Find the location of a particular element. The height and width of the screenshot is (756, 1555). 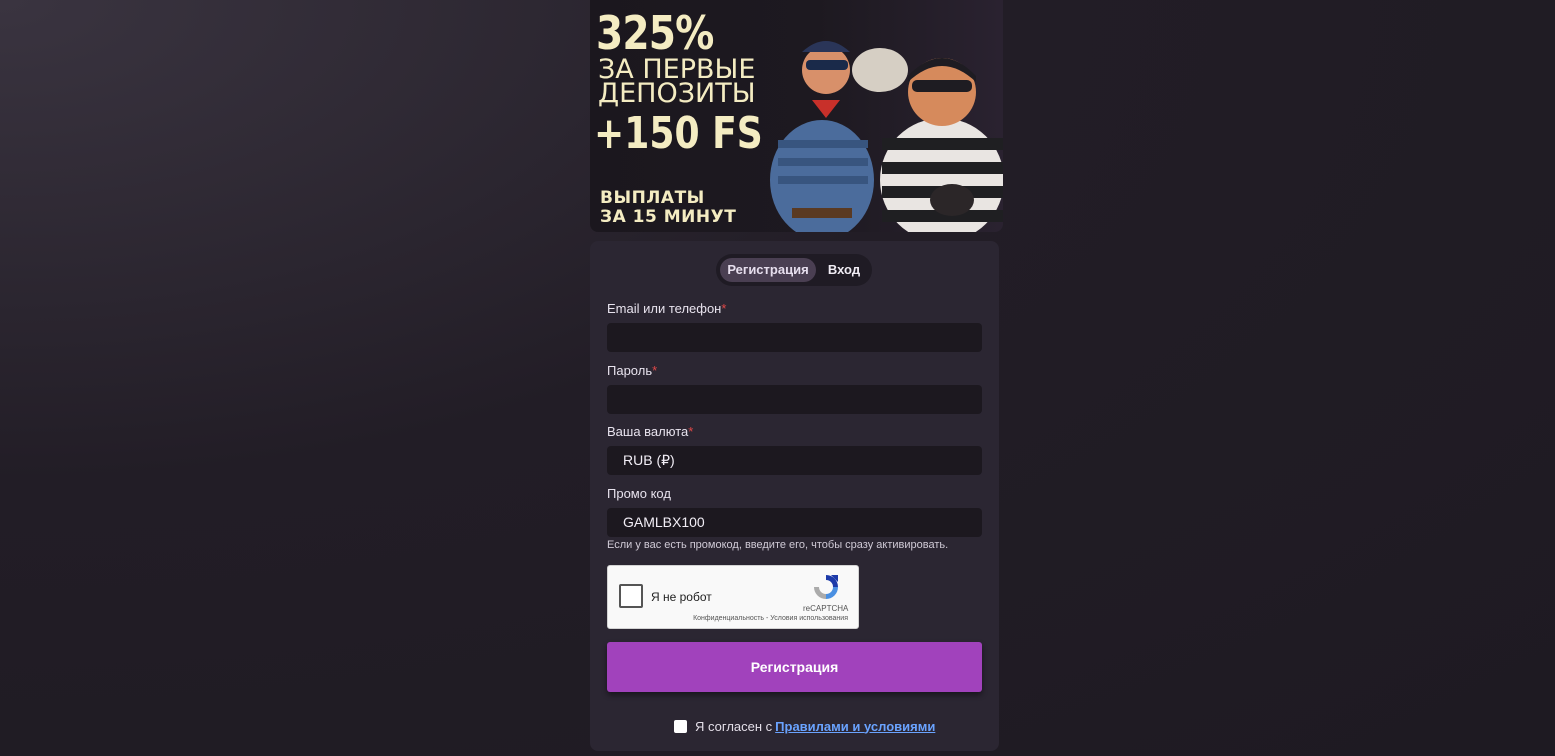

email-label: Email или телефон* is located at coordinates (666, 308).